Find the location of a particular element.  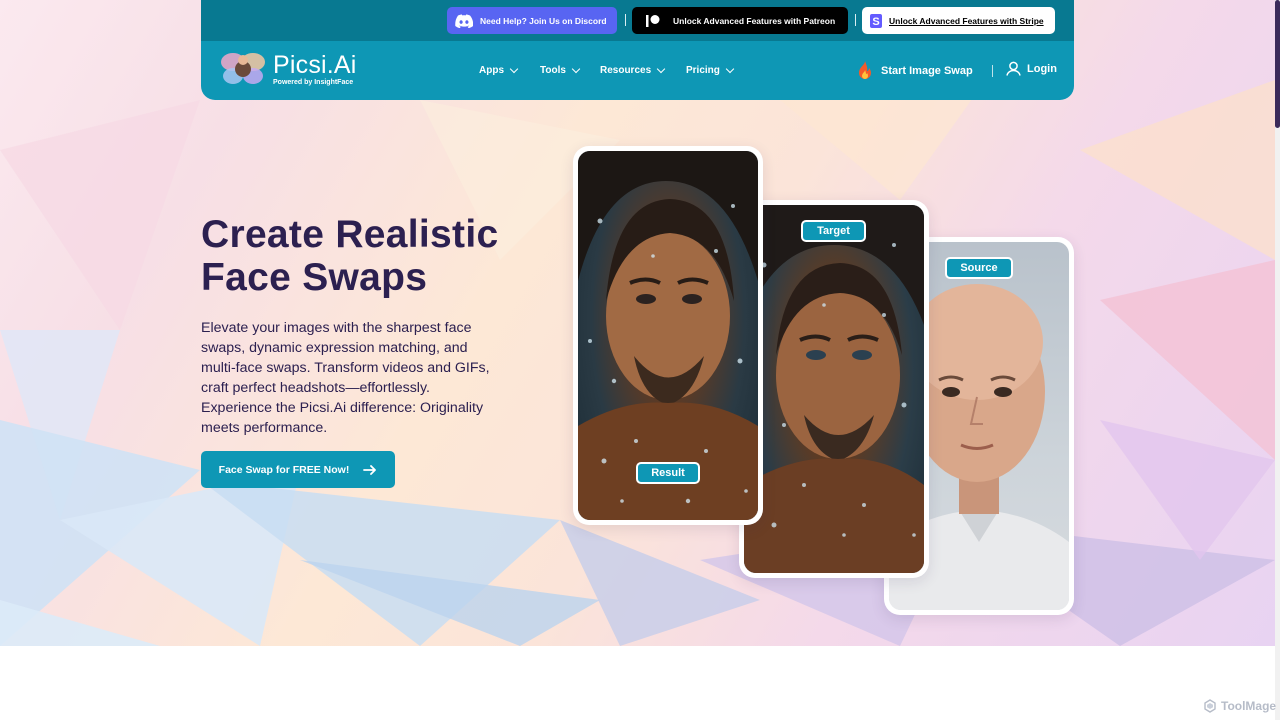

stripe-label: Unlock Advanced Features with Stripe is located at coordinates (966, 20).